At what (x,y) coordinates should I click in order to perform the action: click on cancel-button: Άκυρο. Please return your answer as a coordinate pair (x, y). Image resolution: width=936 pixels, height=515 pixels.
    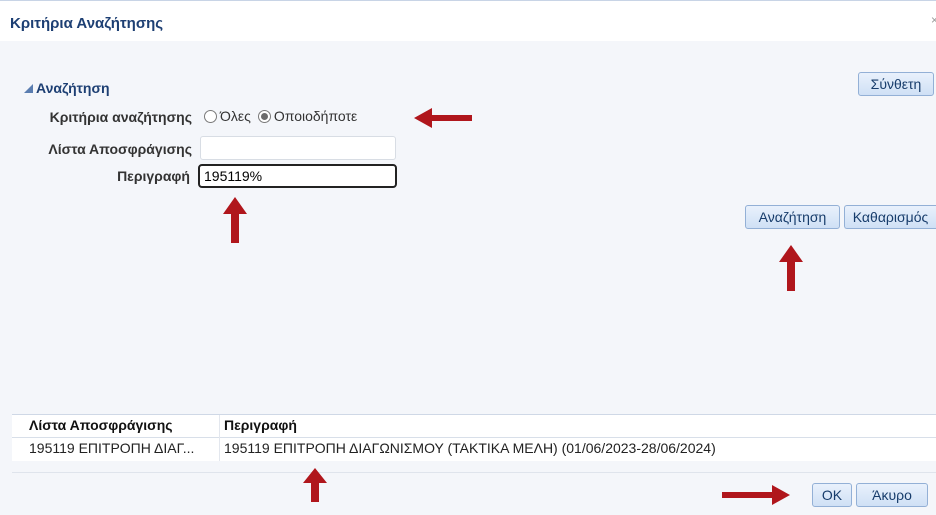
    Looking at the image, I should click on (892, 495).